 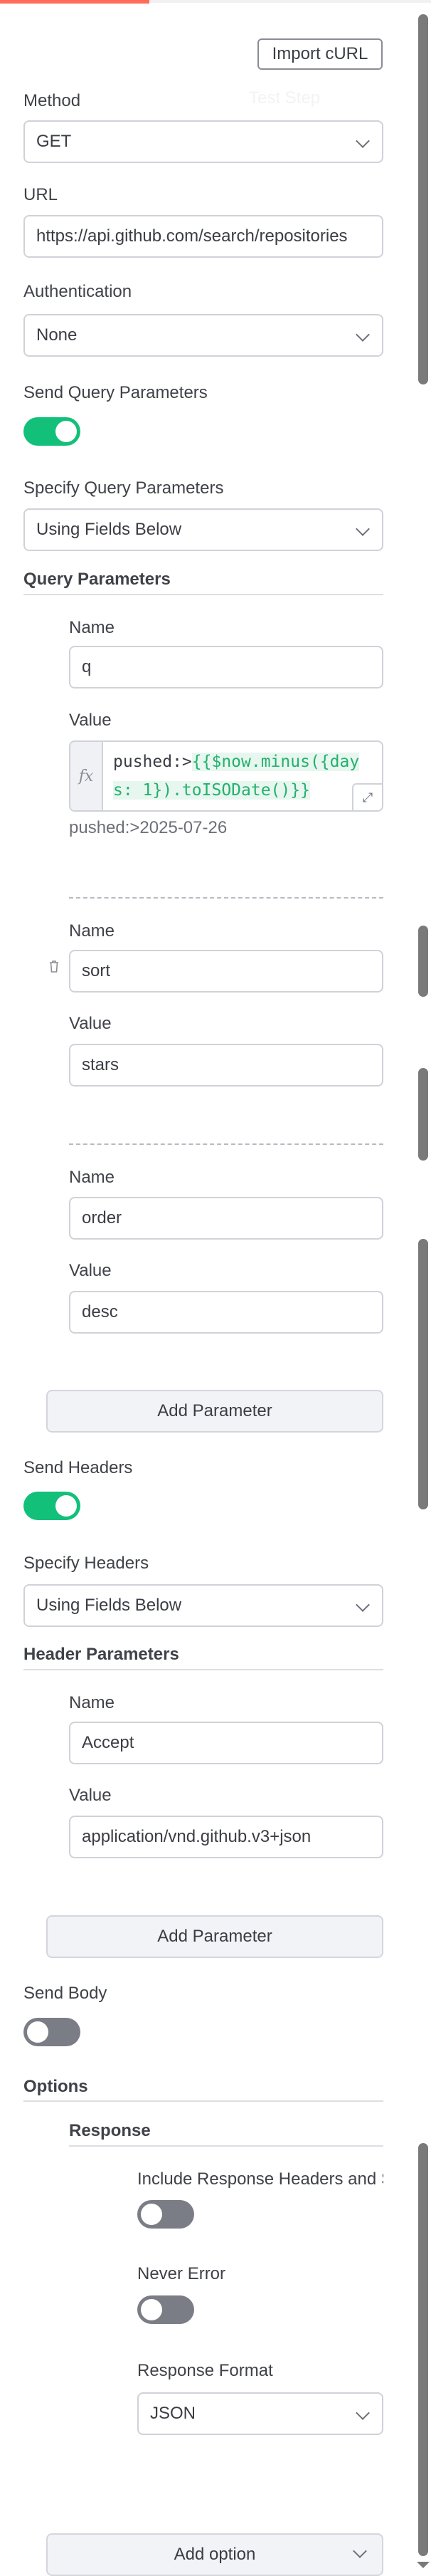 What do you see at coordinates (124, 488) in the screenshot?
I see `specify-query-label: Specify Query Parameters` at bounding box center [124, 488].